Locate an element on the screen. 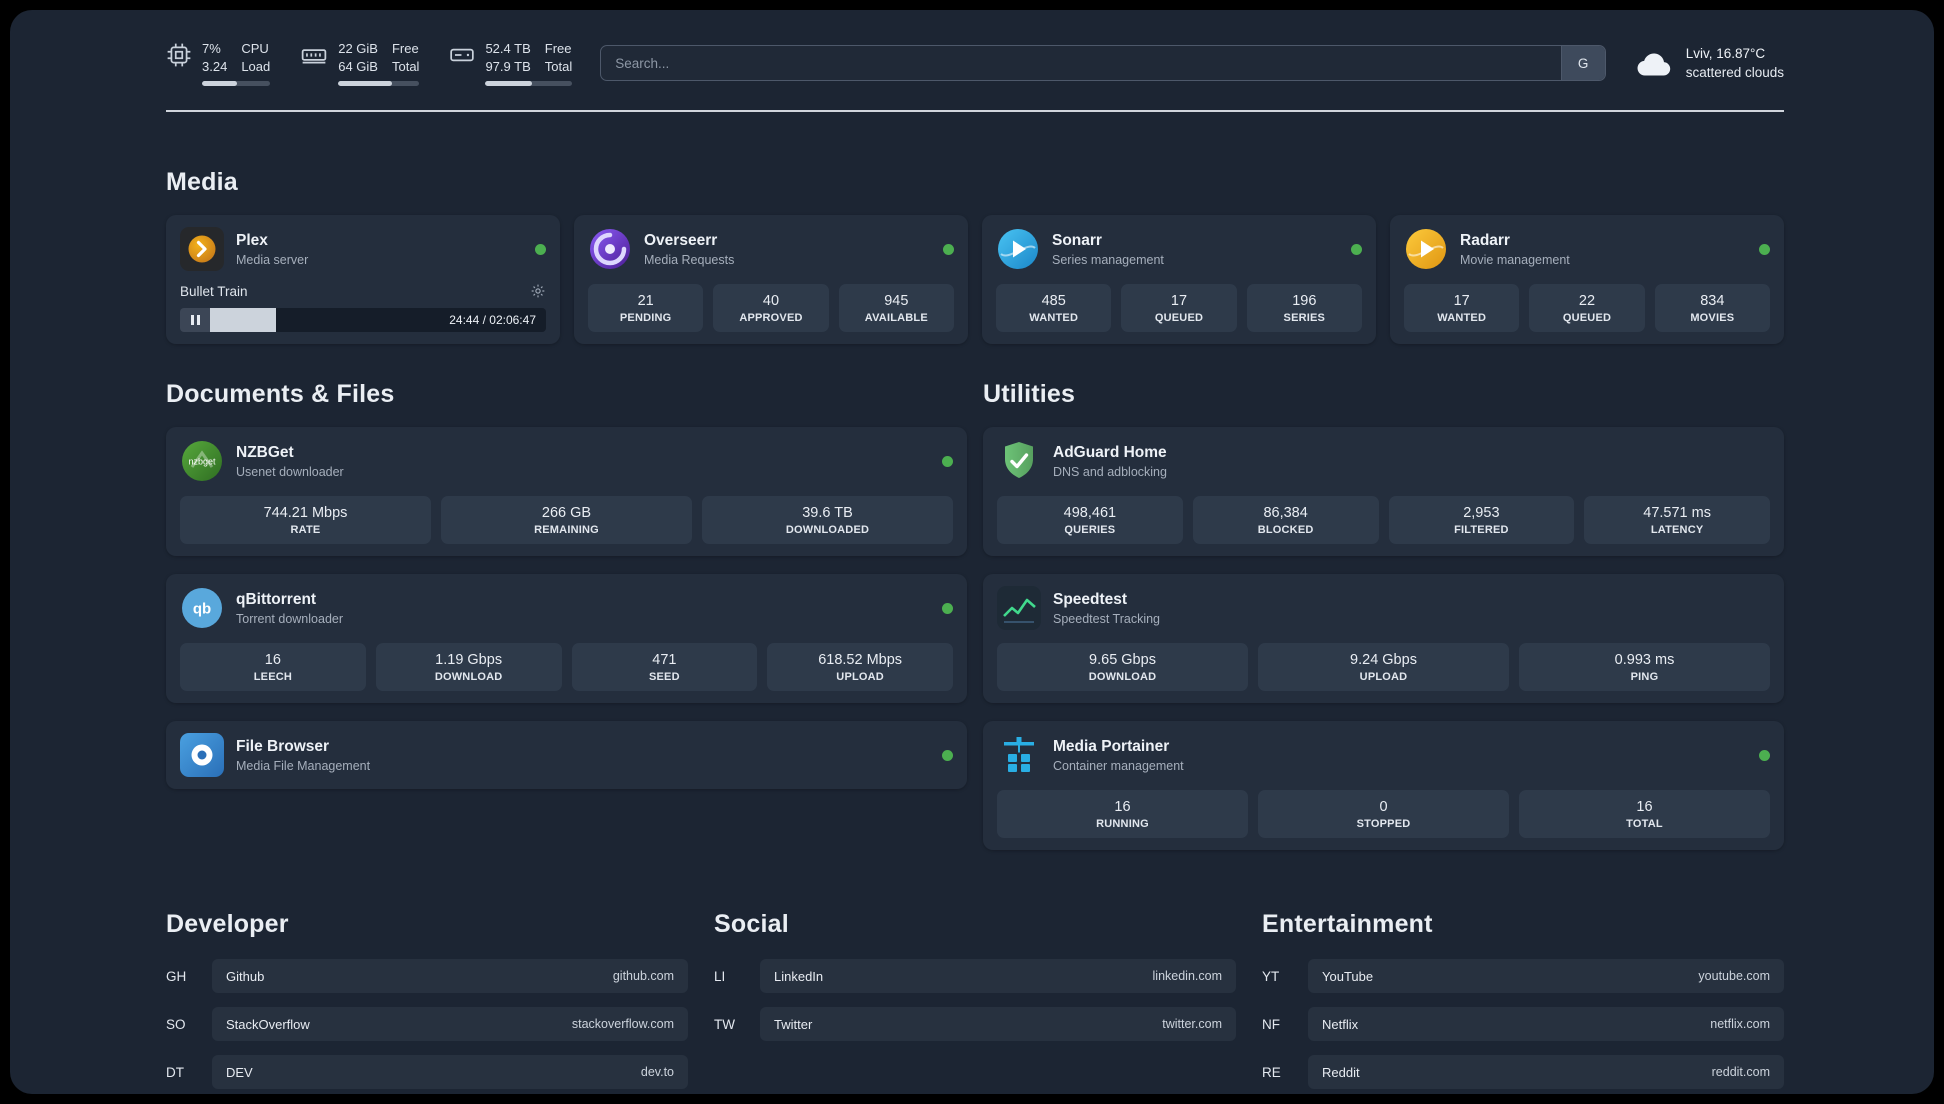 This screenshot has width=1944, height=1104. stat-pending: 21 PENDING is located at coordinates (646, 308).